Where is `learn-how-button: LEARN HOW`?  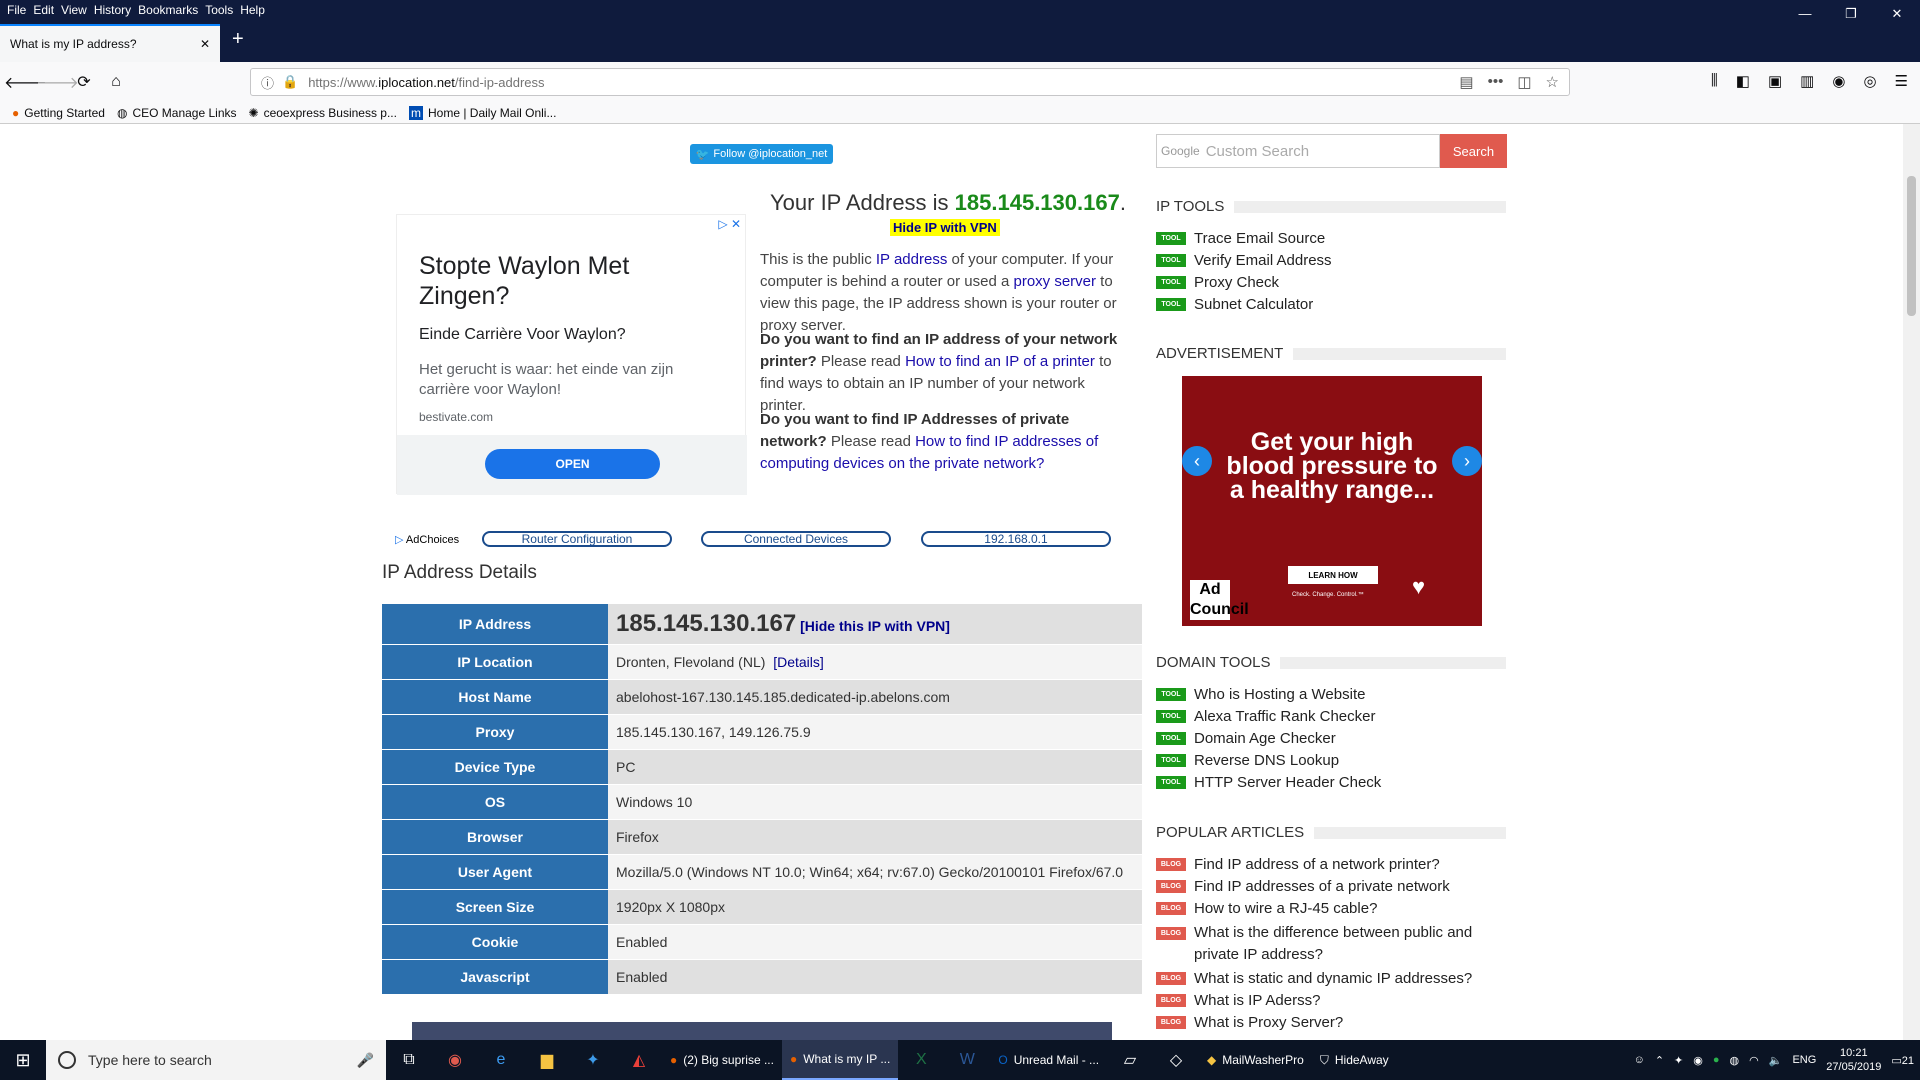 learn-how-button: LEARN HOW is located at coordinates (1333, 575).